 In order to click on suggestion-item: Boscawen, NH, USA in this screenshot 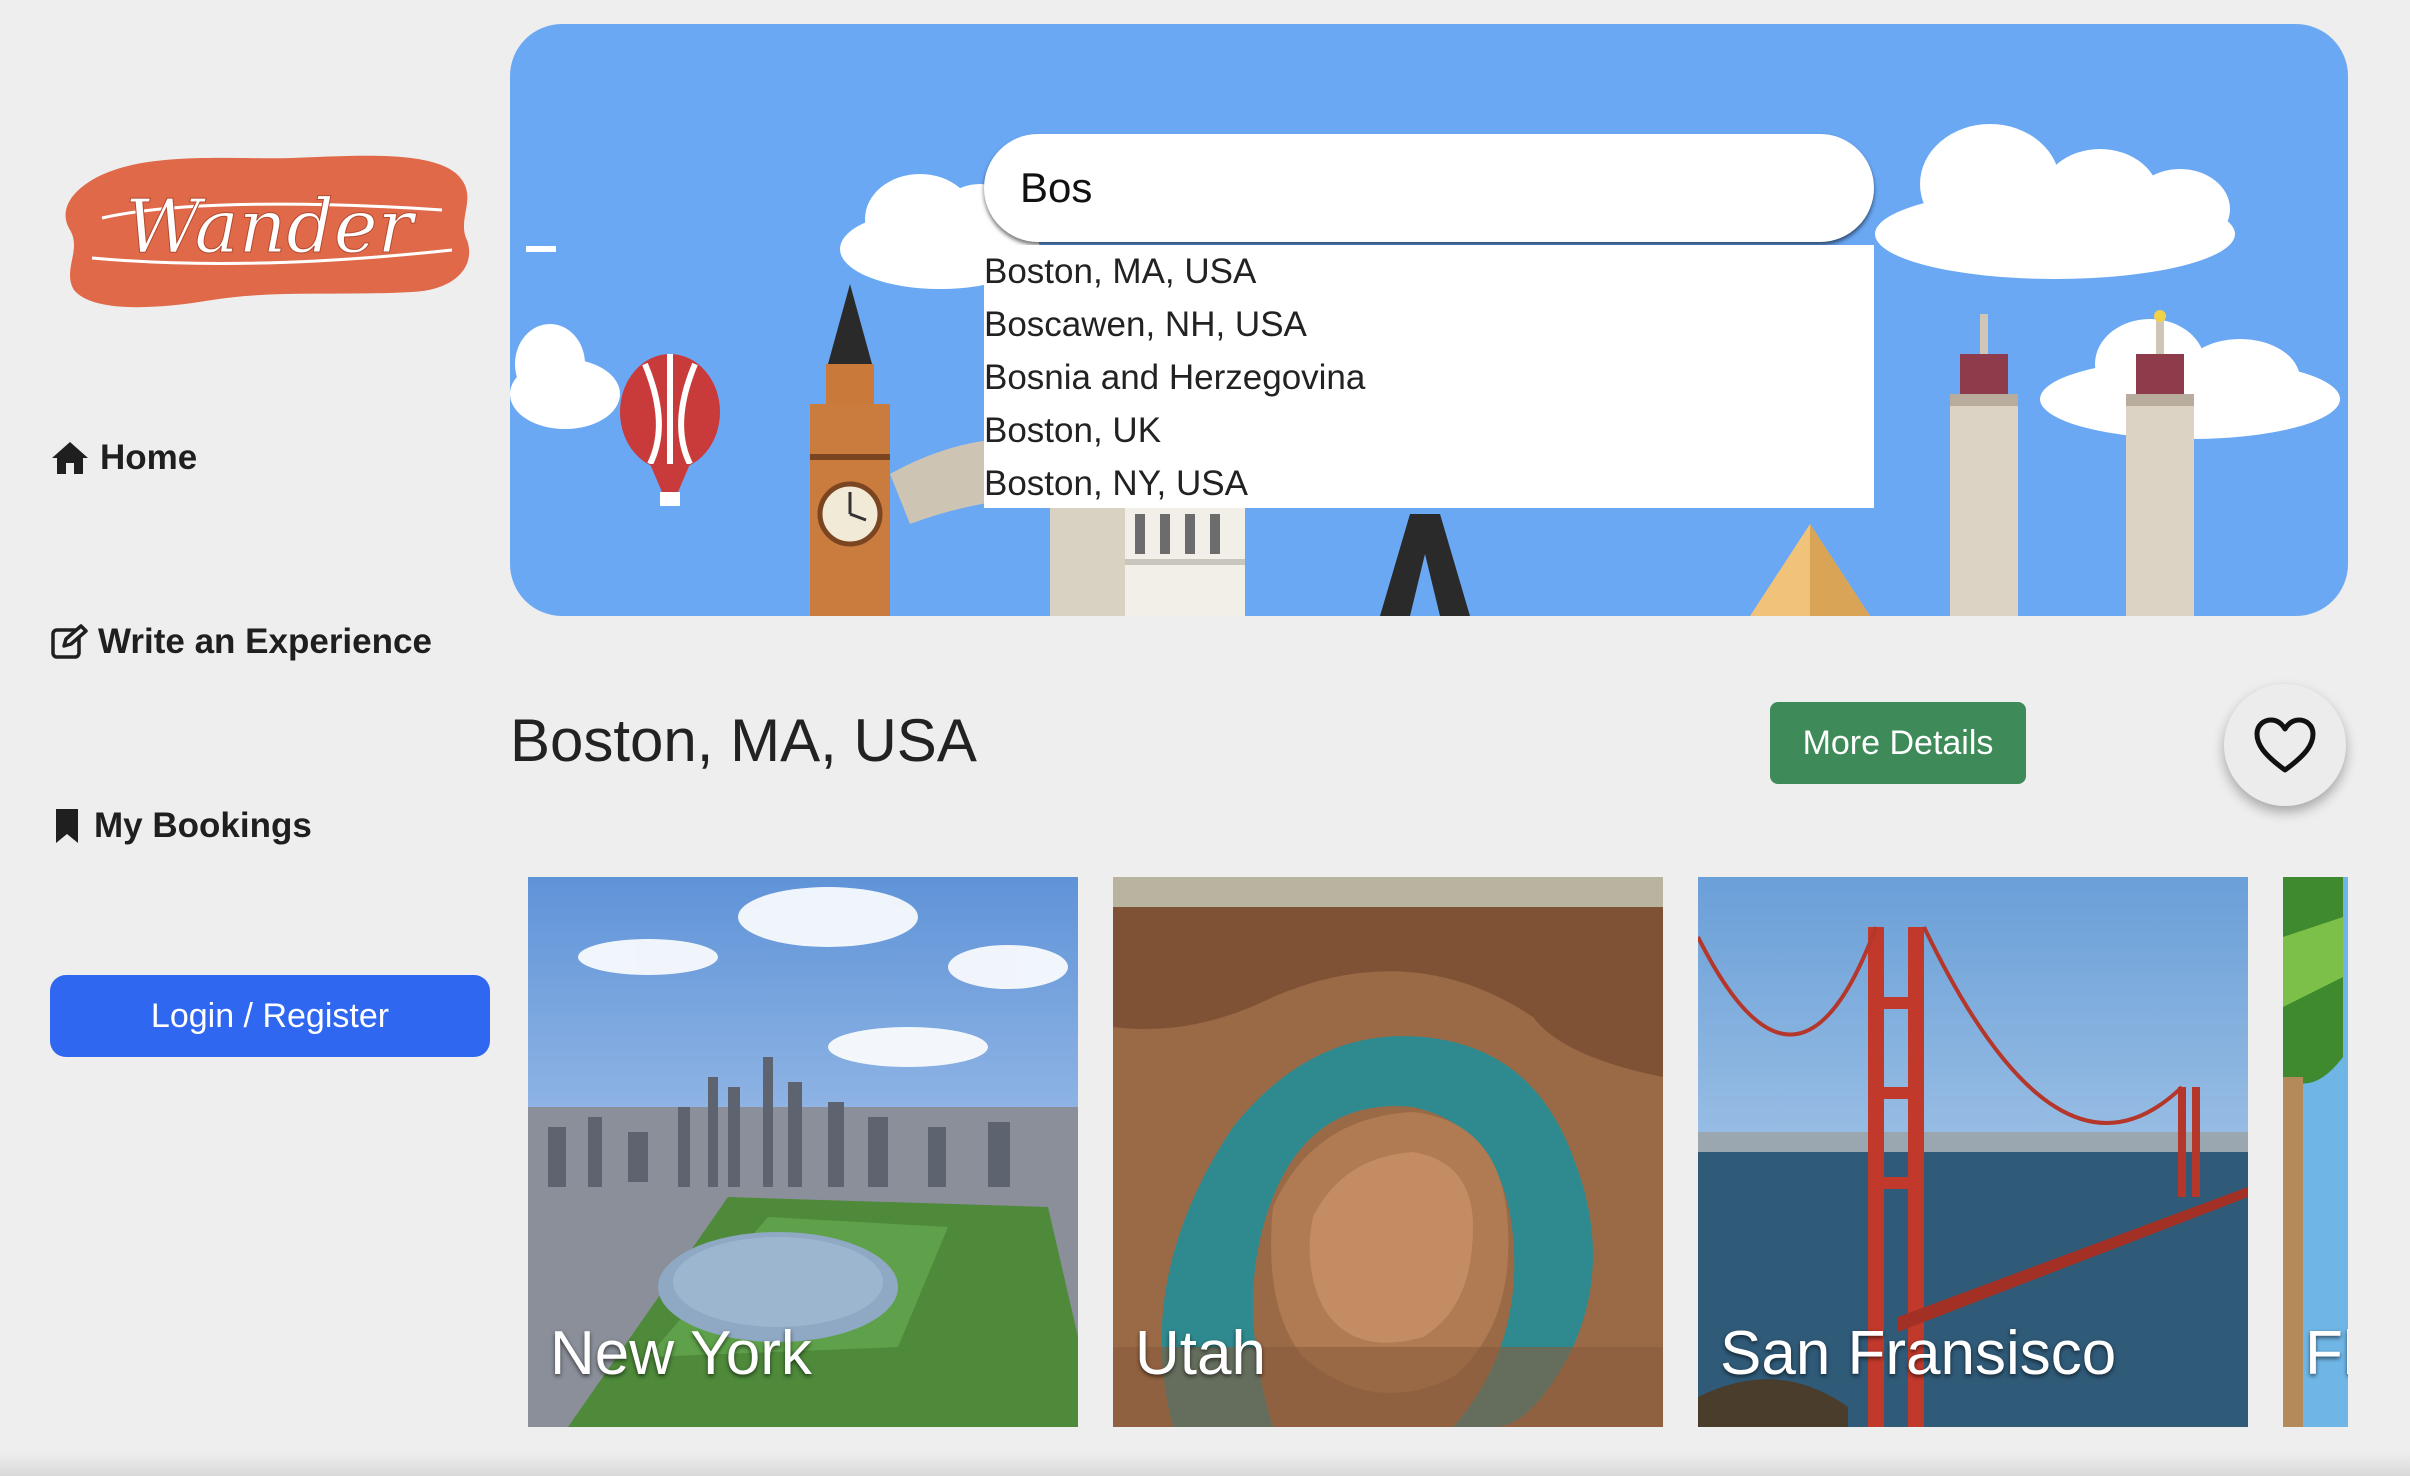, I will do `click(1429, 324)`.